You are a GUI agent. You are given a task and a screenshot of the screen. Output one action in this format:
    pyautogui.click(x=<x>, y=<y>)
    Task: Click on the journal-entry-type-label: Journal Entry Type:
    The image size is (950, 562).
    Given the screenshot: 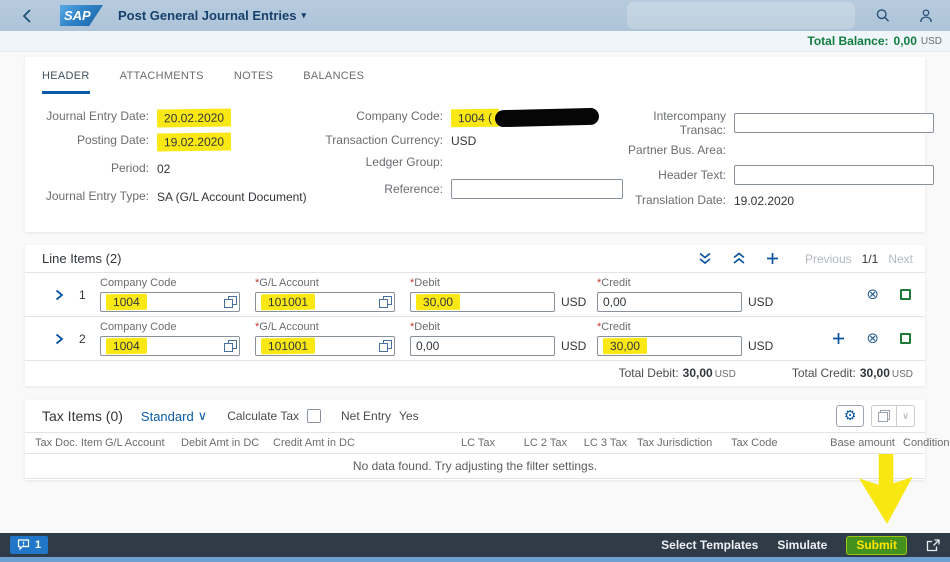 What is the action you would take?
    pyautogui.click(x=97, y=196)
    